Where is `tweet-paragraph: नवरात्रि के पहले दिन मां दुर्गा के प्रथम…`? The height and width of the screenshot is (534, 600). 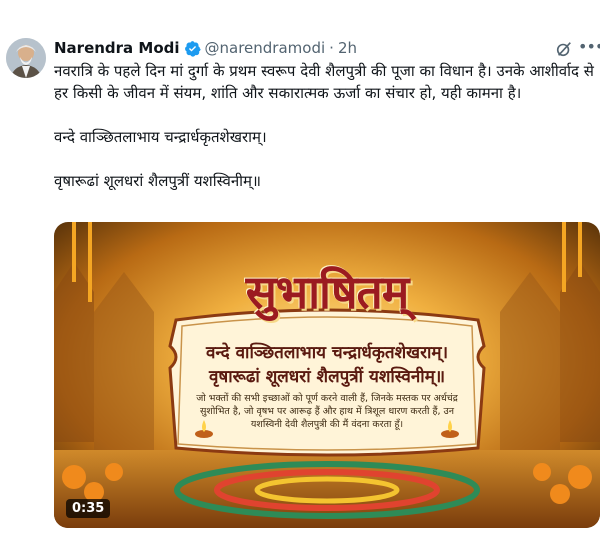
tweet-paragraph: नवरात्रि के पहले दिन मां दुर्गा के प्रथम… is located at coordinates (324, 82).